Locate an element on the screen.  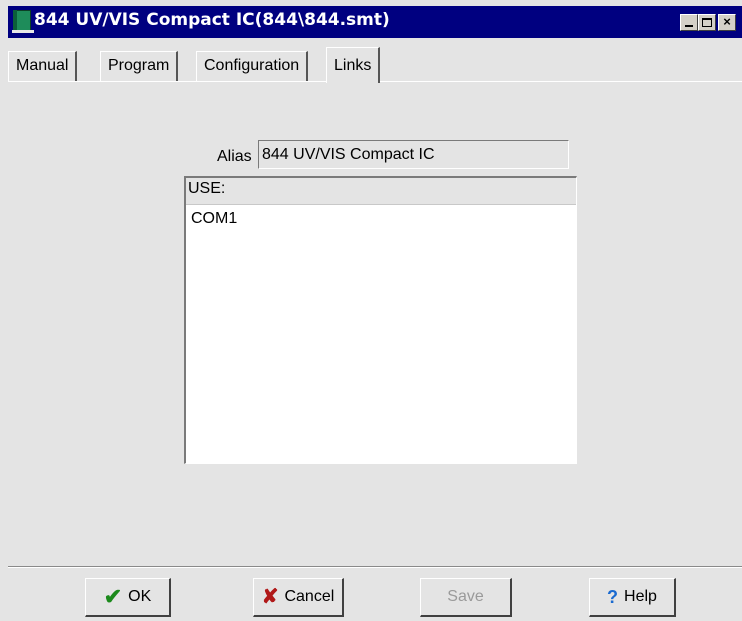
help-button: ? Help is located at coordinates (632, 597).